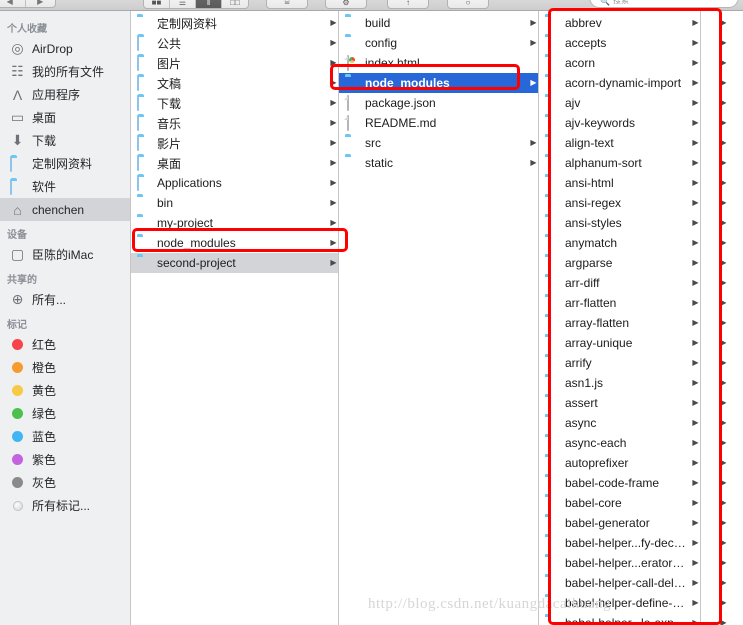  I want to click on file-row: argparse ▶, so click(619, 263).